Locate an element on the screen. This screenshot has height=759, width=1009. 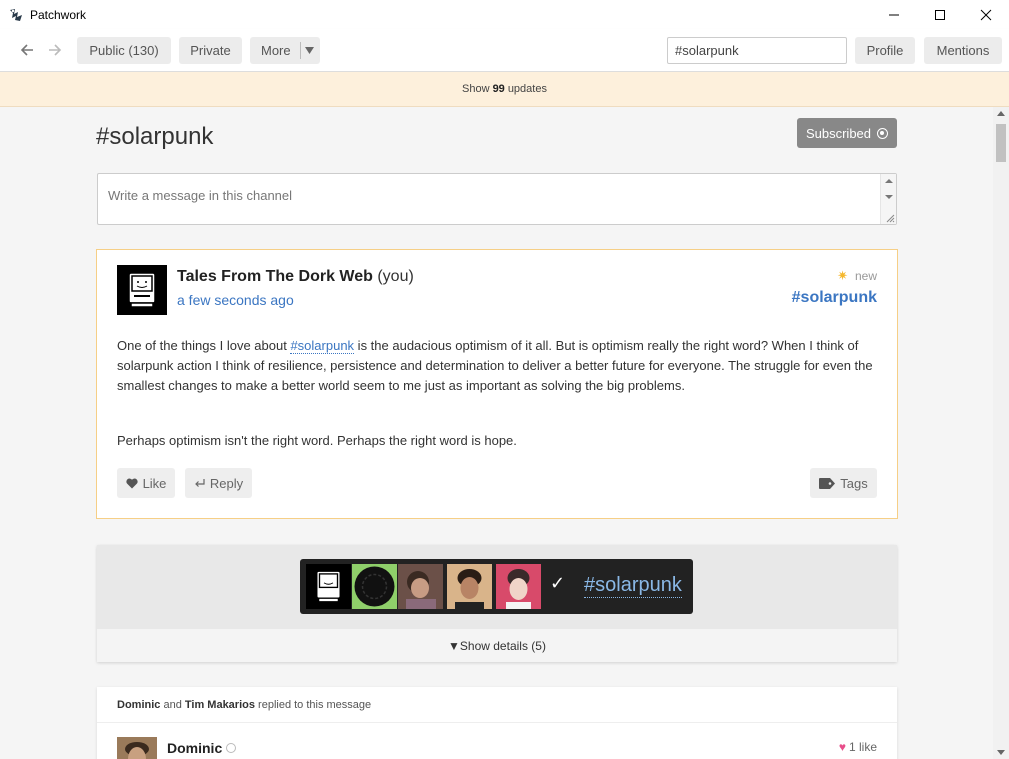
back-button is located at coordinates (27, 50).